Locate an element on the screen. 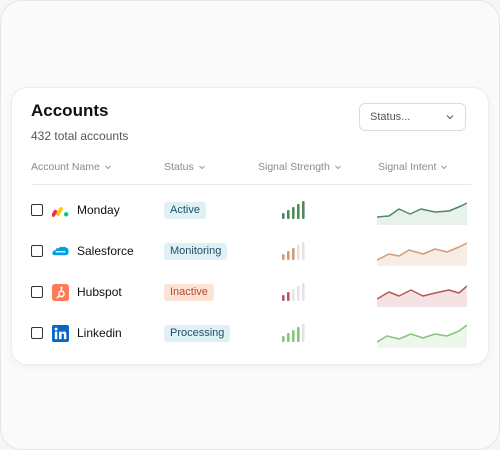  table-row: Monday Active is located at coordinates (252, 210).